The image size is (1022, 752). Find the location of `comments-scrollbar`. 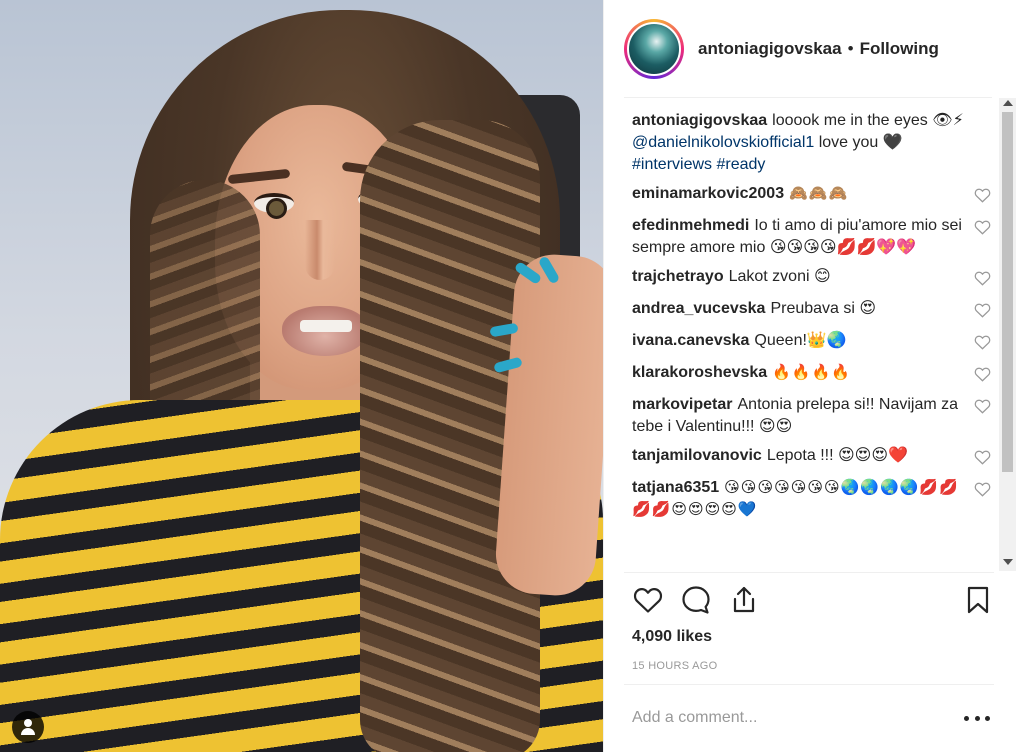

comments-scrollbar is located at coordinates (1007, 334).